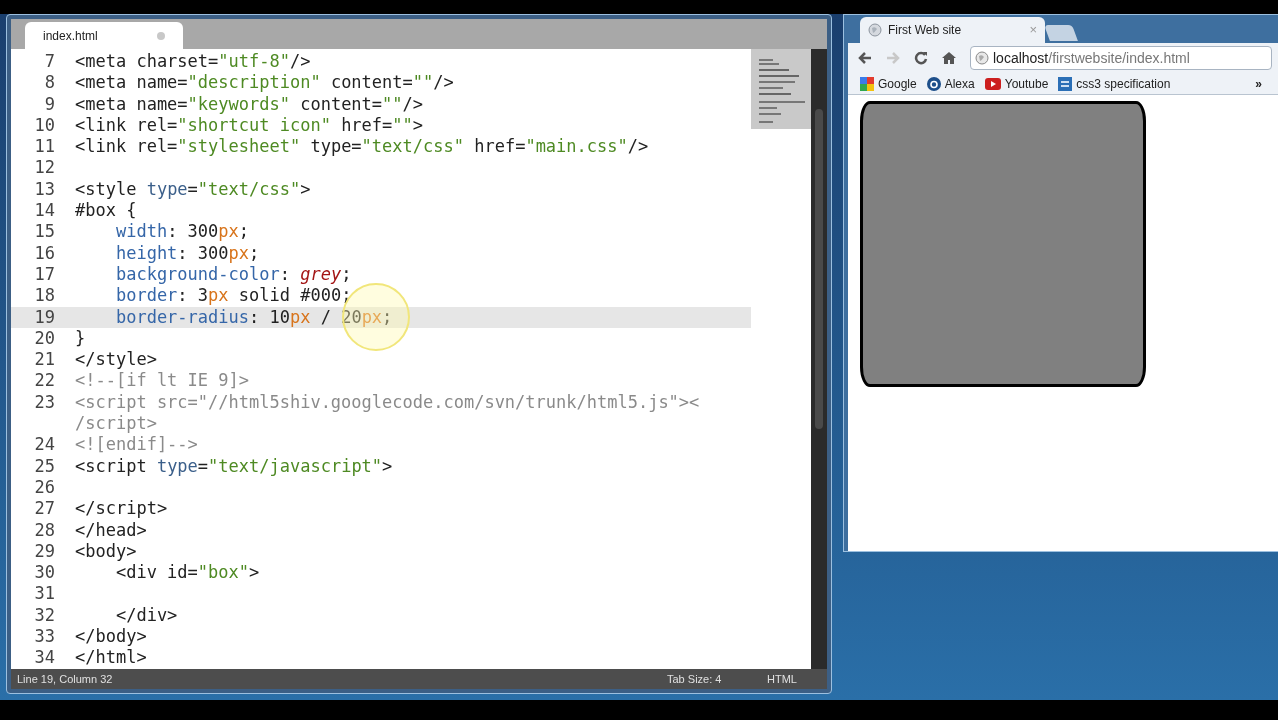 This screenshot has width=1278, height=720. Describe the element at coordinates (44, 509) in the screenshot. I see `line-number: 27` at that location.